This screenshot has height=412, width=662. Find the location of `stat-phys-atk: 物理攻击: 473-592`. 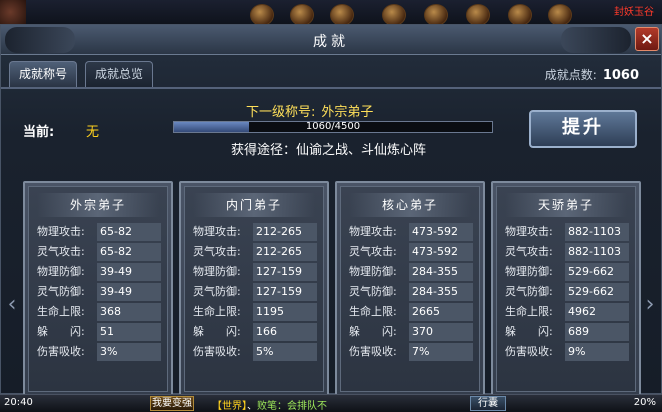

stat-phys-atk: 物理攻击: 473-592 is located at coordinates (410, 232).